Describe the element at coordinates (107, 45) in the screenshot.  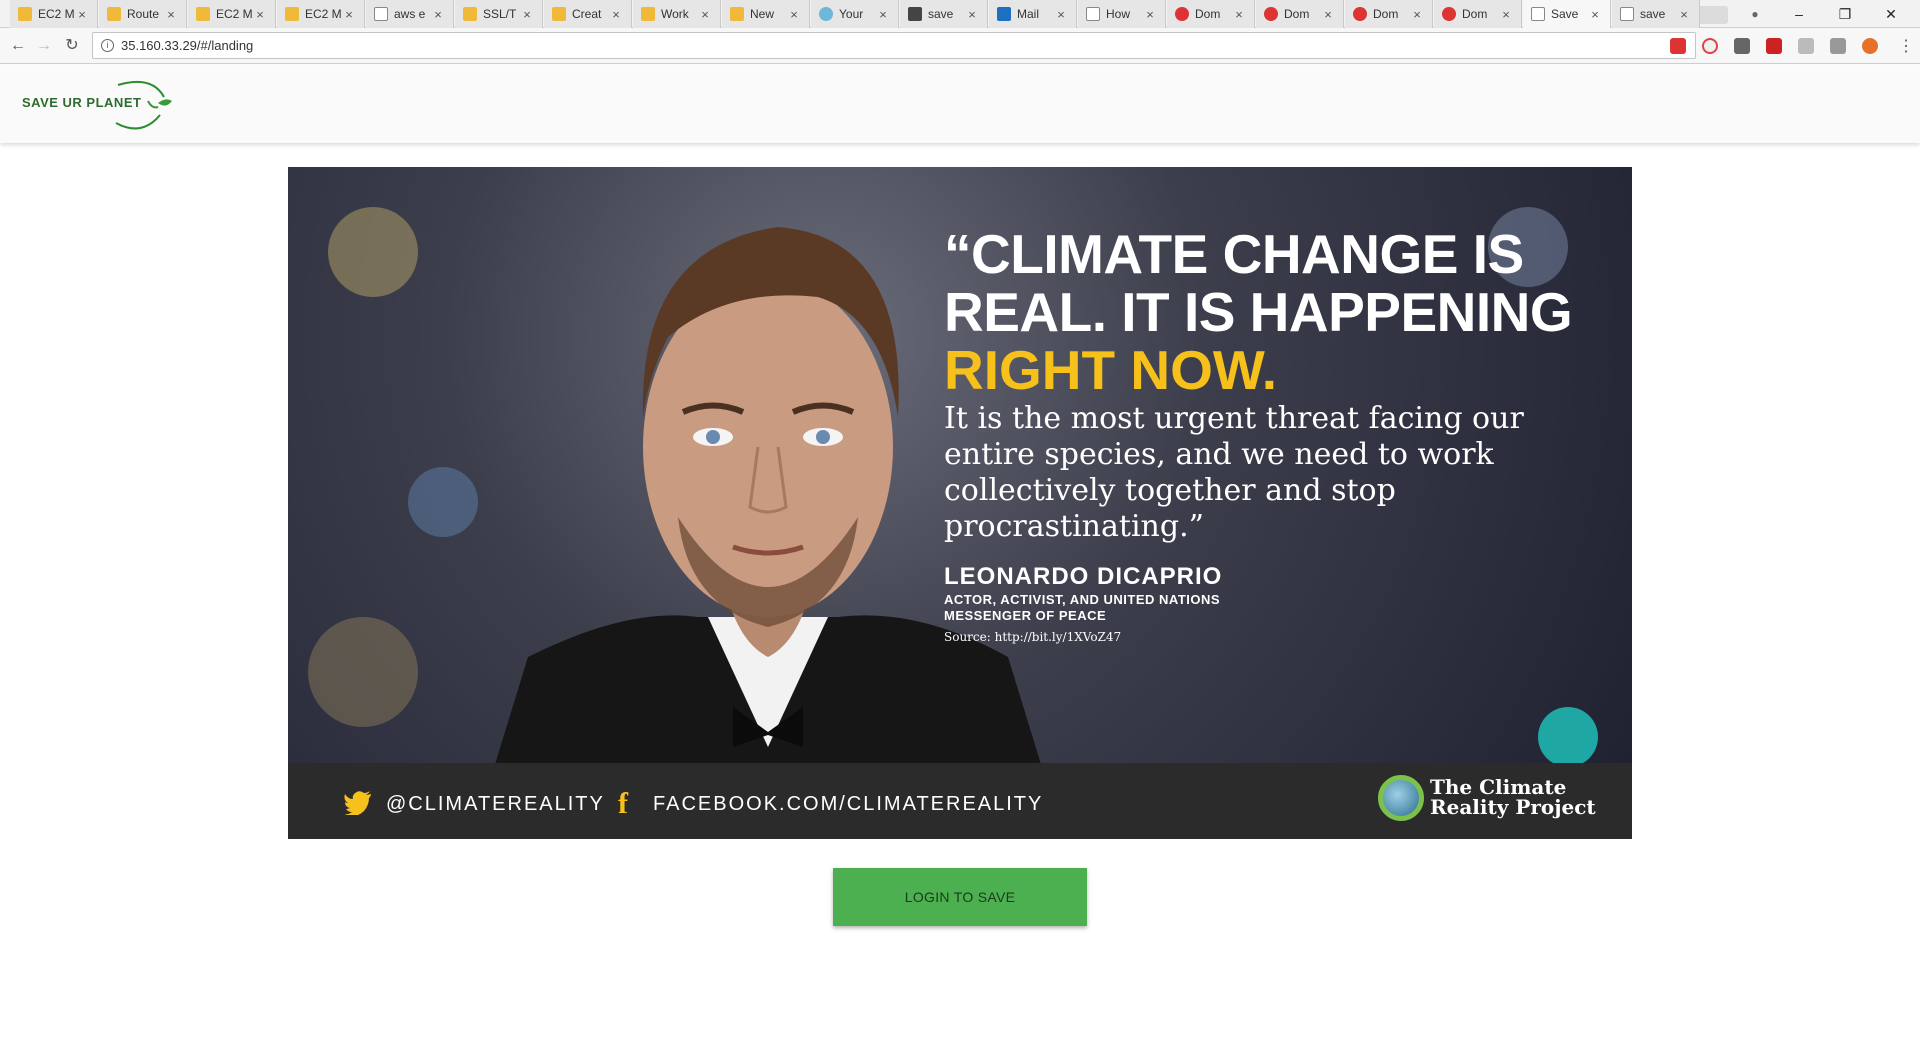
I see `info-icon: i` at that location.